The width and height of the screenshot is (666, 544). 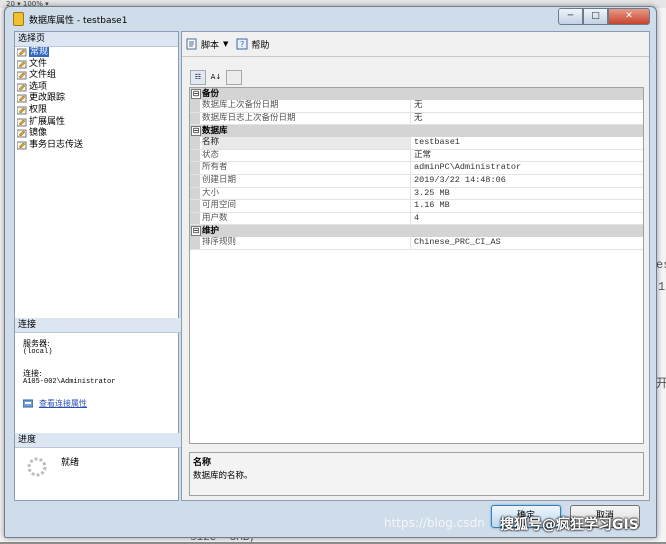 I want to click on property-name: 排序规则, so click(x=306, y=243).